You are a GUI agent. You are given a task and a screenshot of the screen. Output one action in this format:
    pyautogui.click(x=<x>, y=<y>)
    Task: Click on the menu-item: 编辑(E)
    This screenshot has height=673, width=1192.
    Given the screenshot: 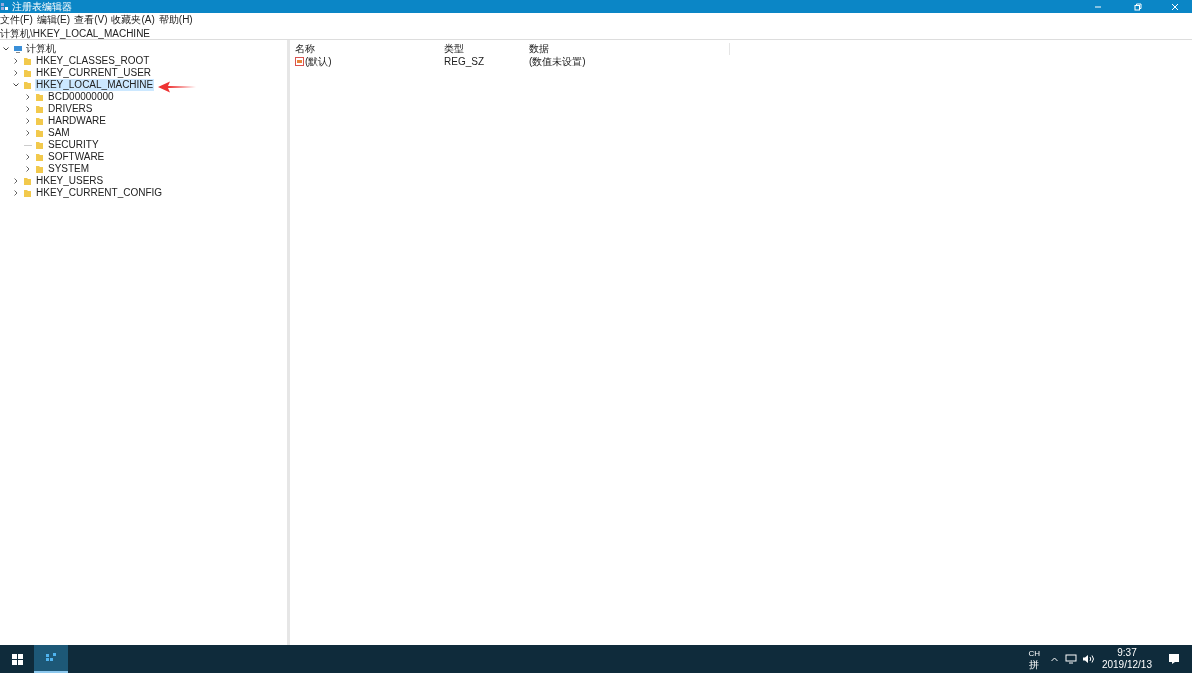 What is the action you would take?
    pyautogui.click(x=53, y=20)
    